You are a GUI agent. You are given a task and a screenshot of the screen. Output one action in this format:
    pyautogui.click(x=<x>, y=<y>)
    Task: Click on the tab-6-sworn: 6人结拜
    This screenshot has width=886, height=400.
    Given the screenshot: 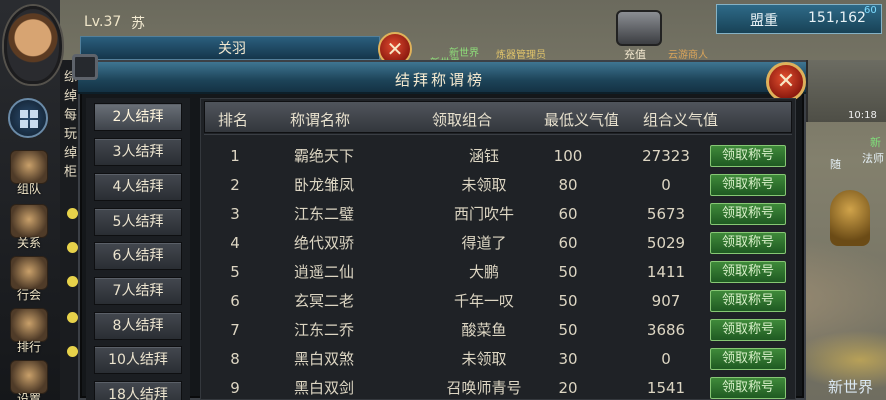 What is the action you would take?
    pyautogui.click(x=138, y=256)
    